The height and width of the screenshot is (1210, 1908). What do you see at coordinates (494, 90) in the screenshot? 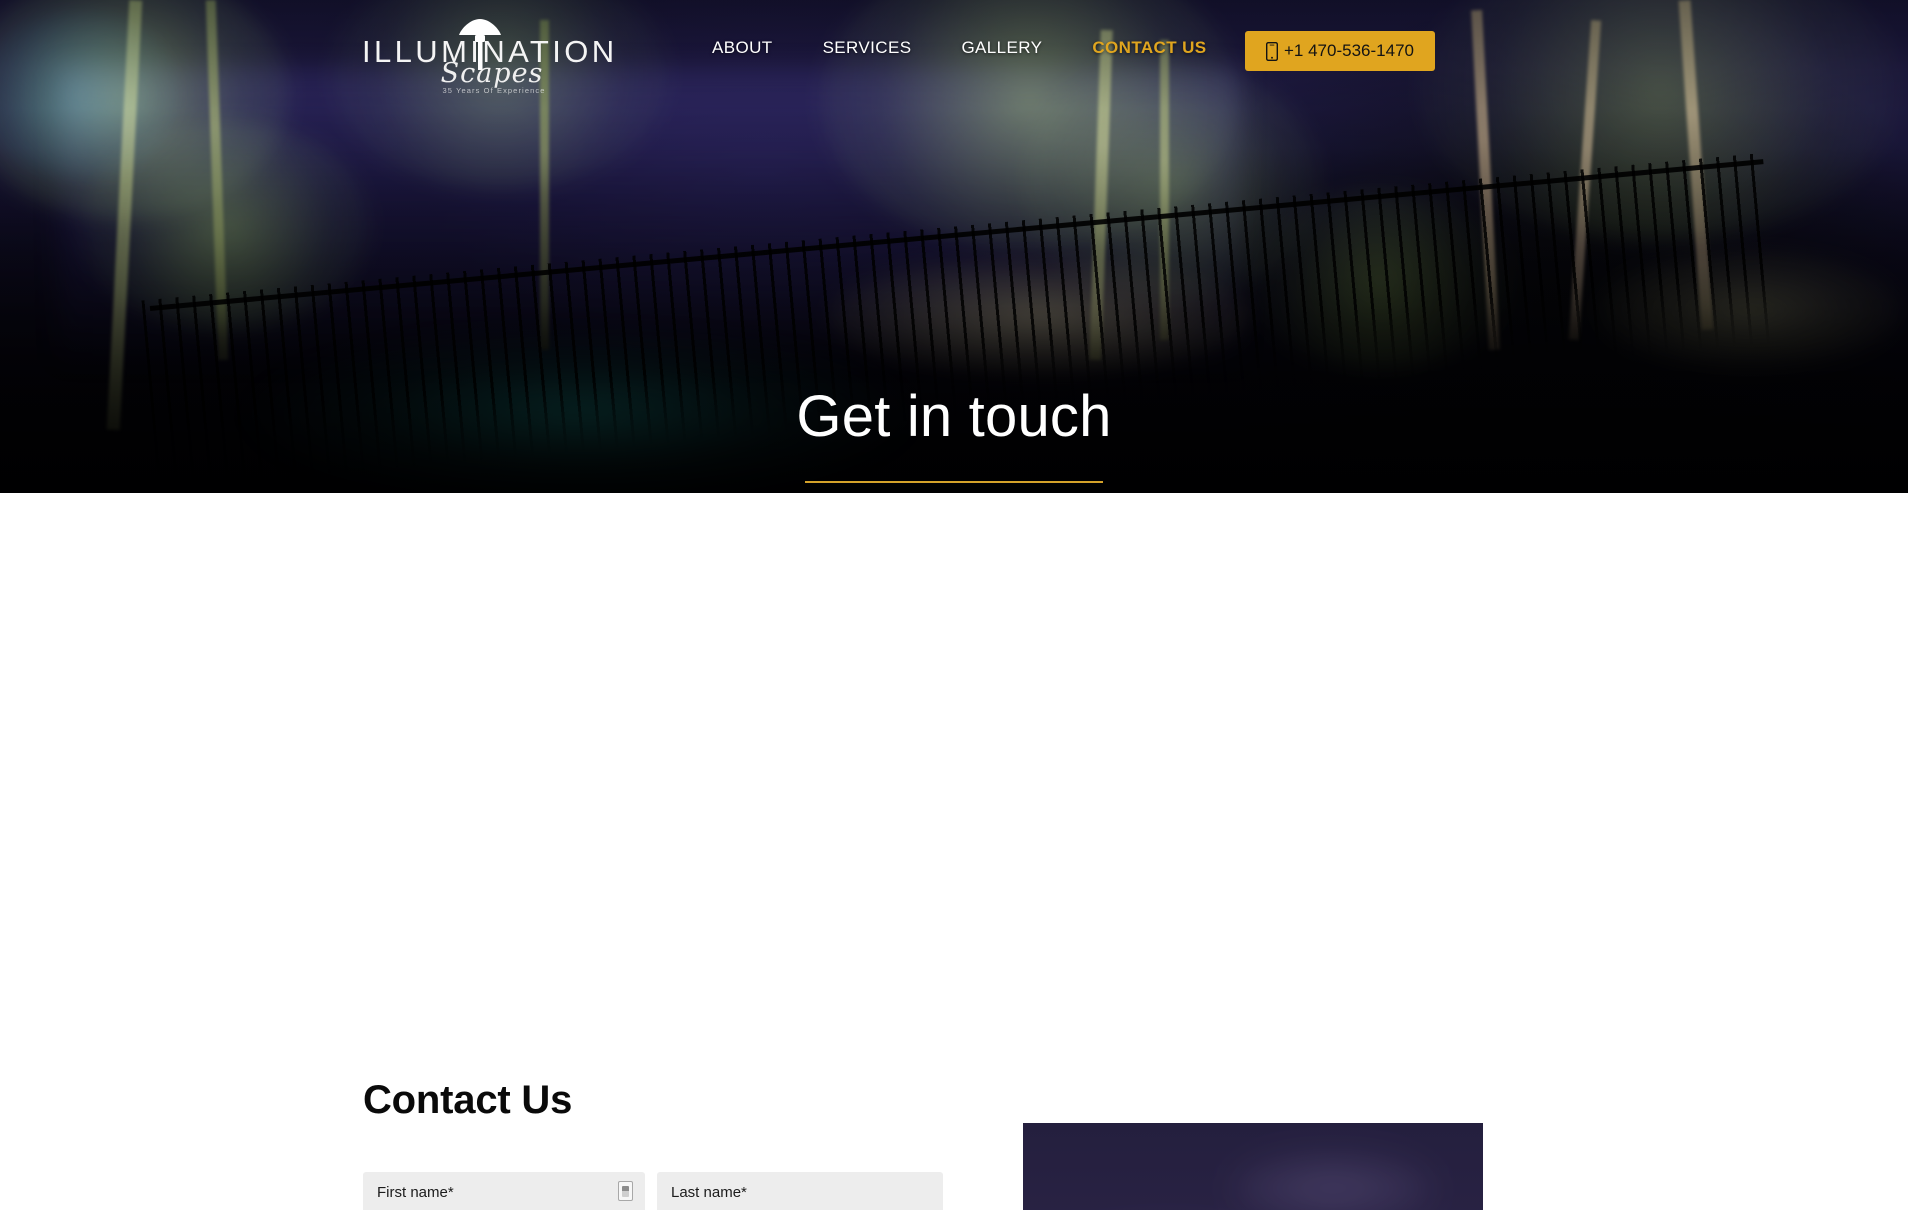
I see `brand-tagline: 35 Years Of Experience` at bounding box center [494, 90].